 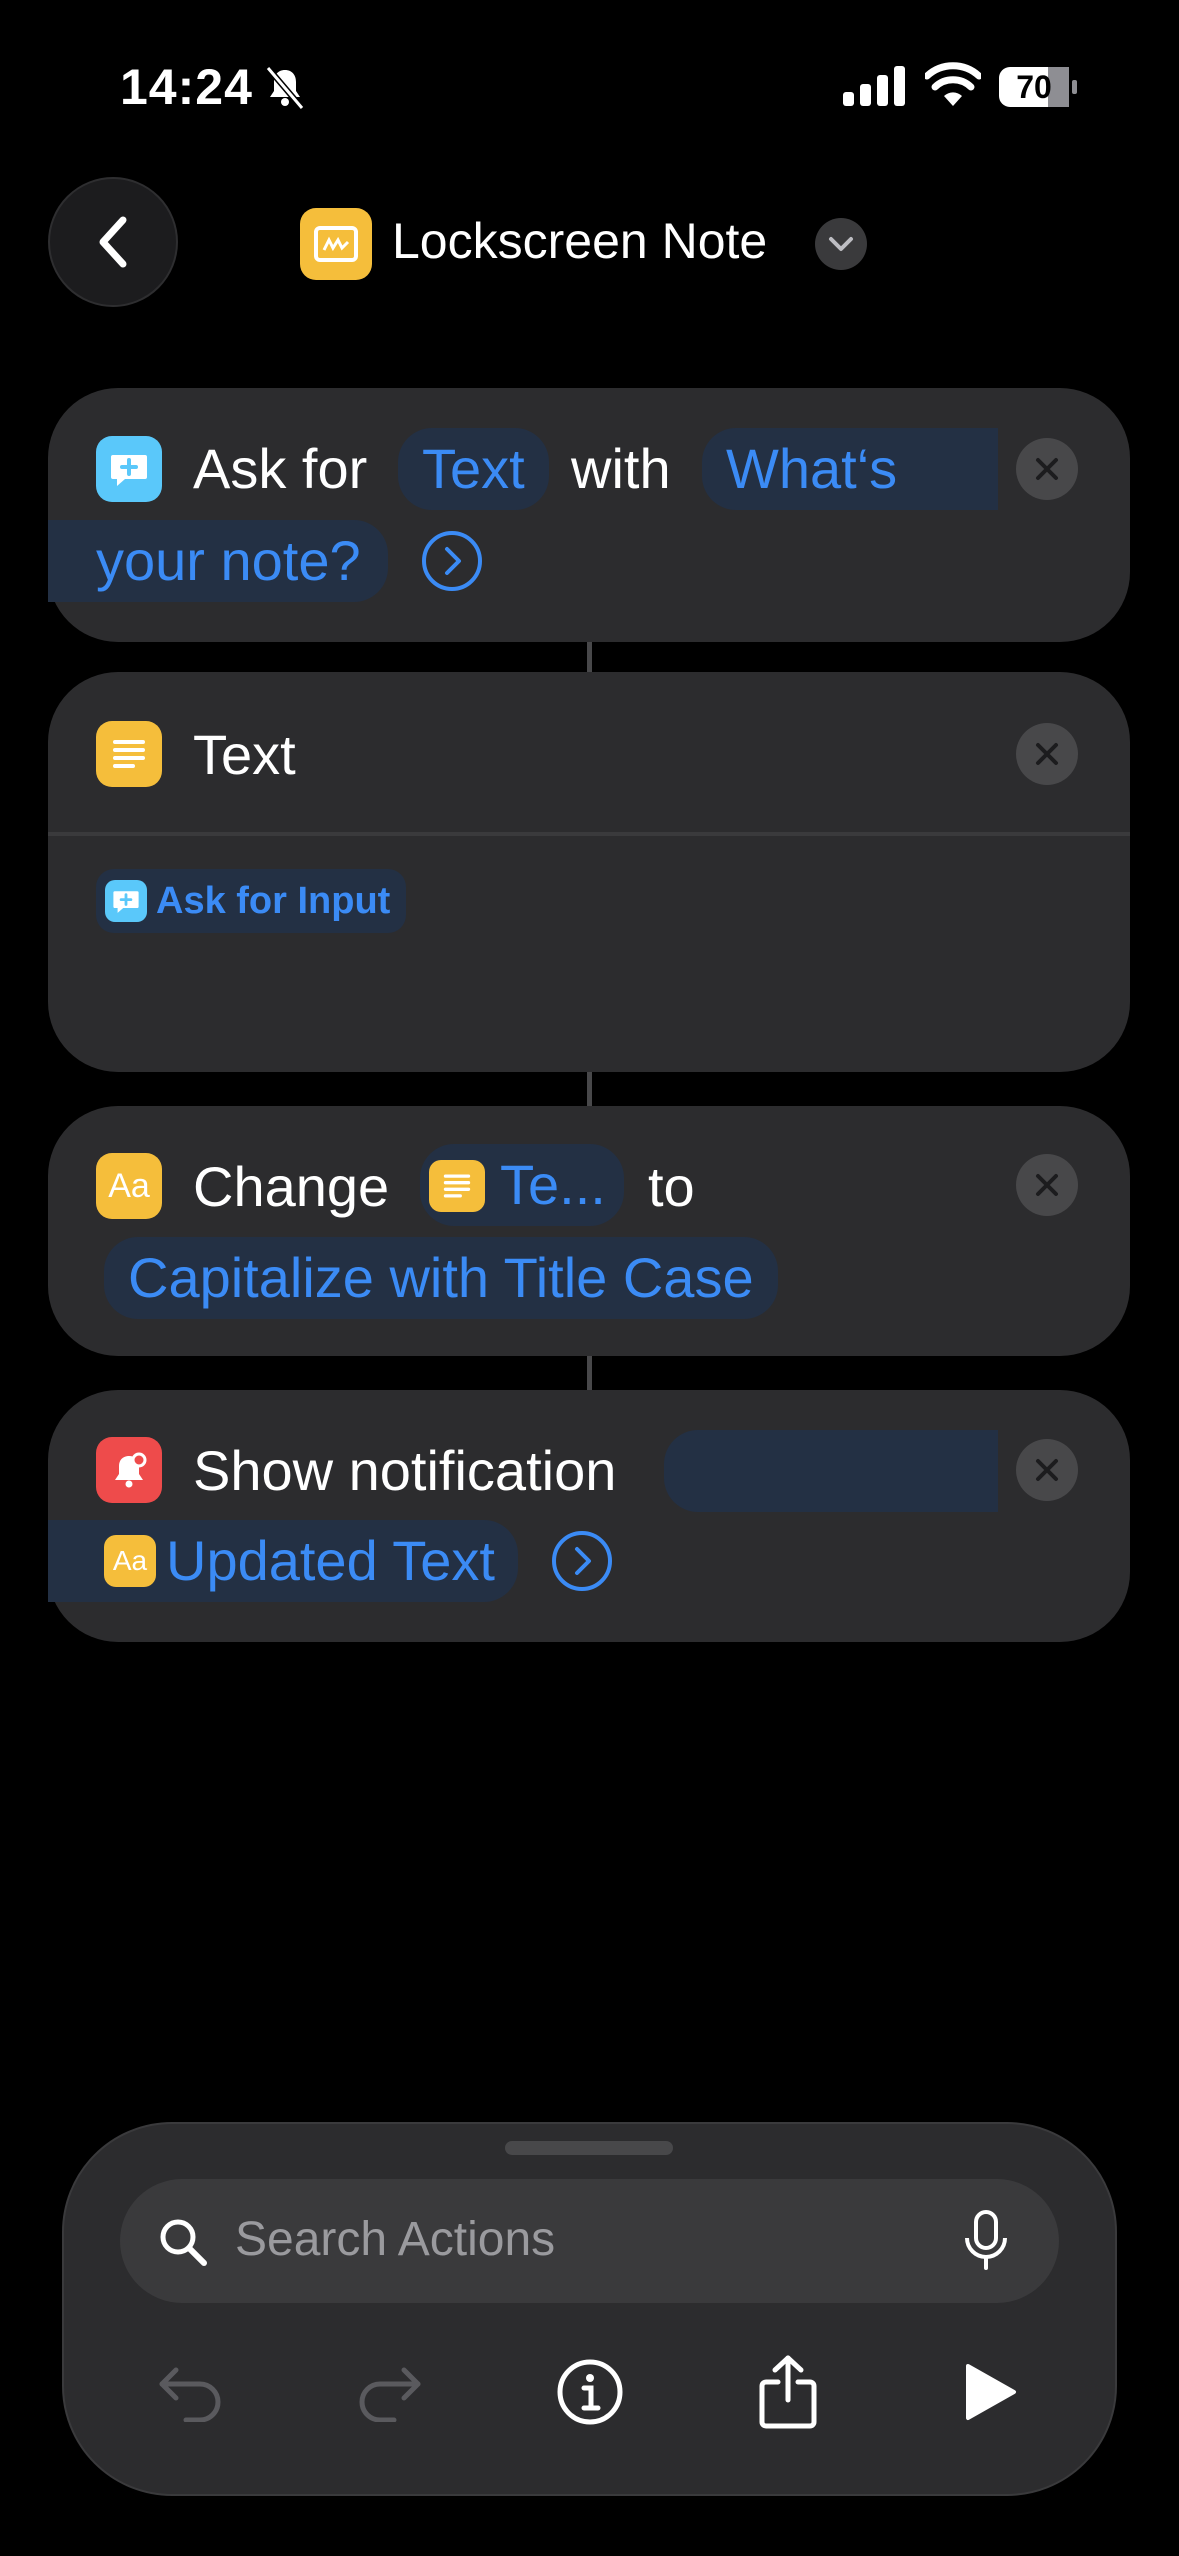 What do you see at coordinates (126, 901) in the screenshot?
I see `ask-for-input-mini-icon` at bounding box center [126, 901].